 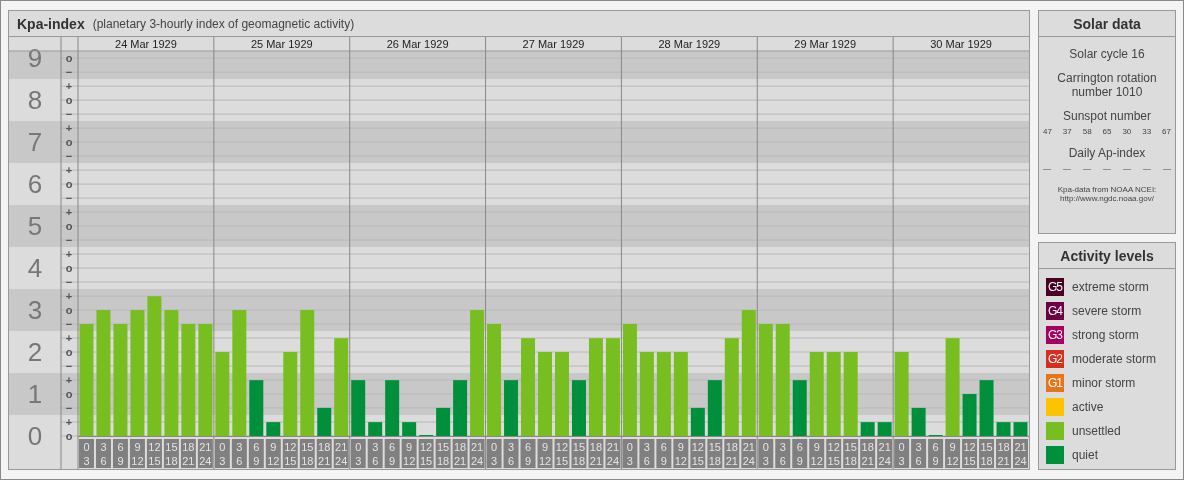 I want to click on kp-level-label: 5, so click(x=35, y=226).